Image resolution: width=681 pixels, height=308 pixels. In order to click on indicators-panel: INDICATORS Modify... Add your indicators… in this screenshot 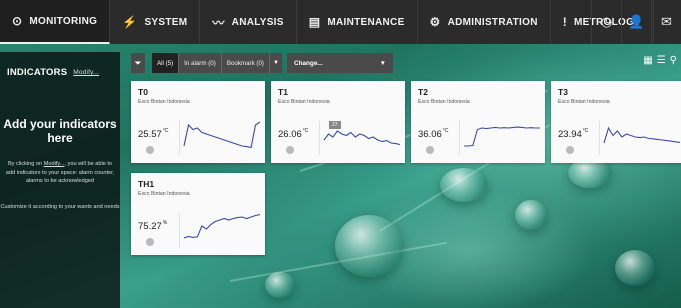, I will do `click(60, 180)`.